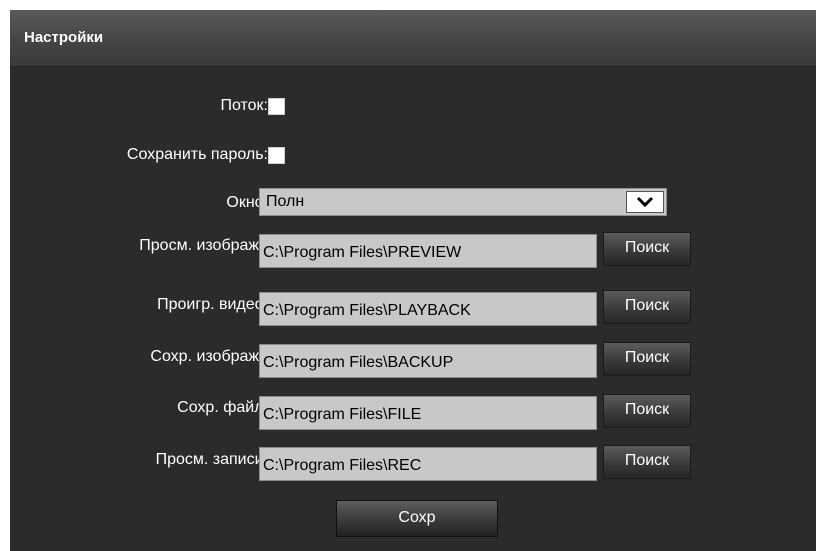  I want to click on preview-search-button: Поиск, so click(647, 249).